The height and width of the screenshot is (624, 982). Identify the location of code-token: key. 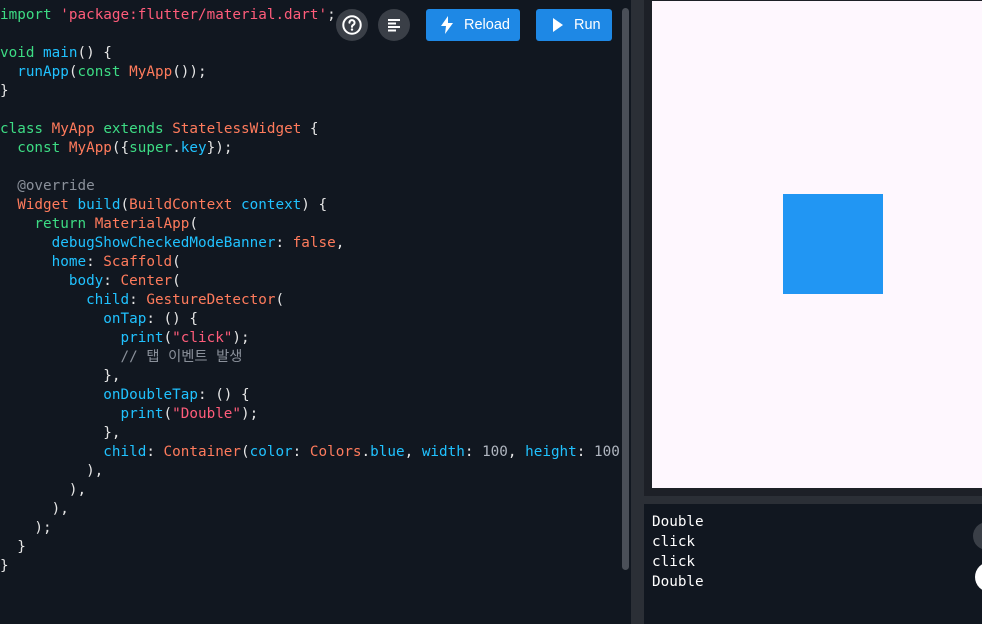
(193, 148).